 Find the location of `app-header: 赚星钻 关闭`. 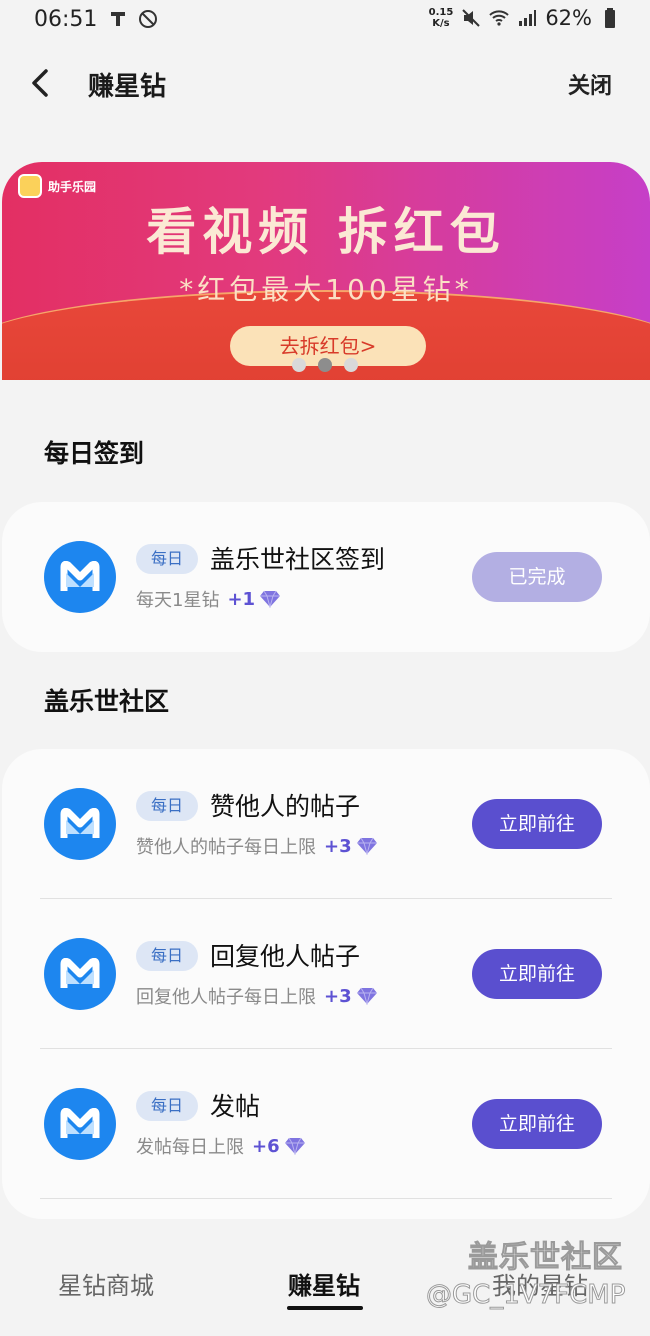

app-header: 赚星钻 关闭 is located at coordinates (325, 84).